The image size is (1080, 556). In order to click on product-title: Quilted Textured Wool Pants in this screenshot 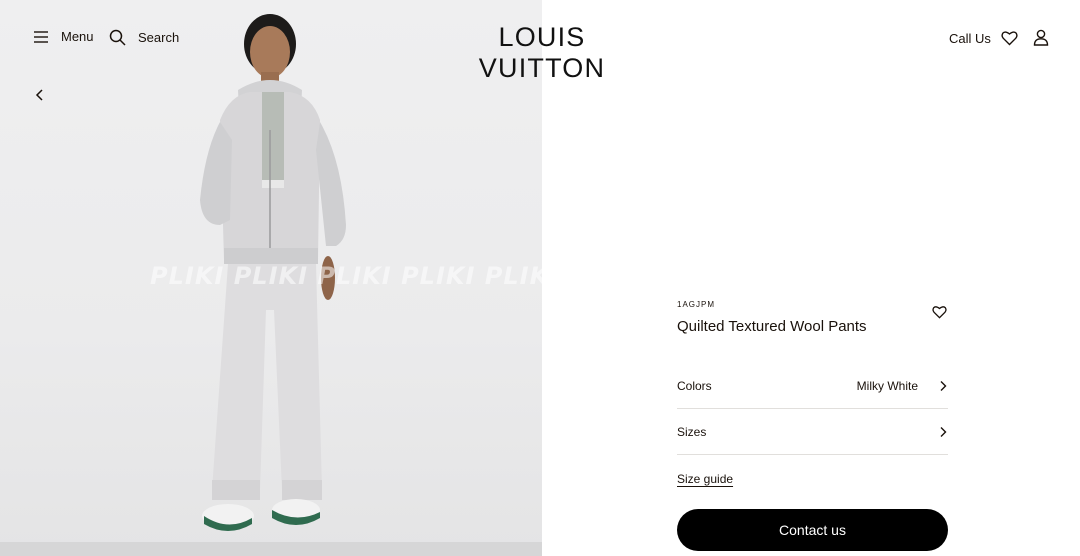, I will do `click(772, 326)`.